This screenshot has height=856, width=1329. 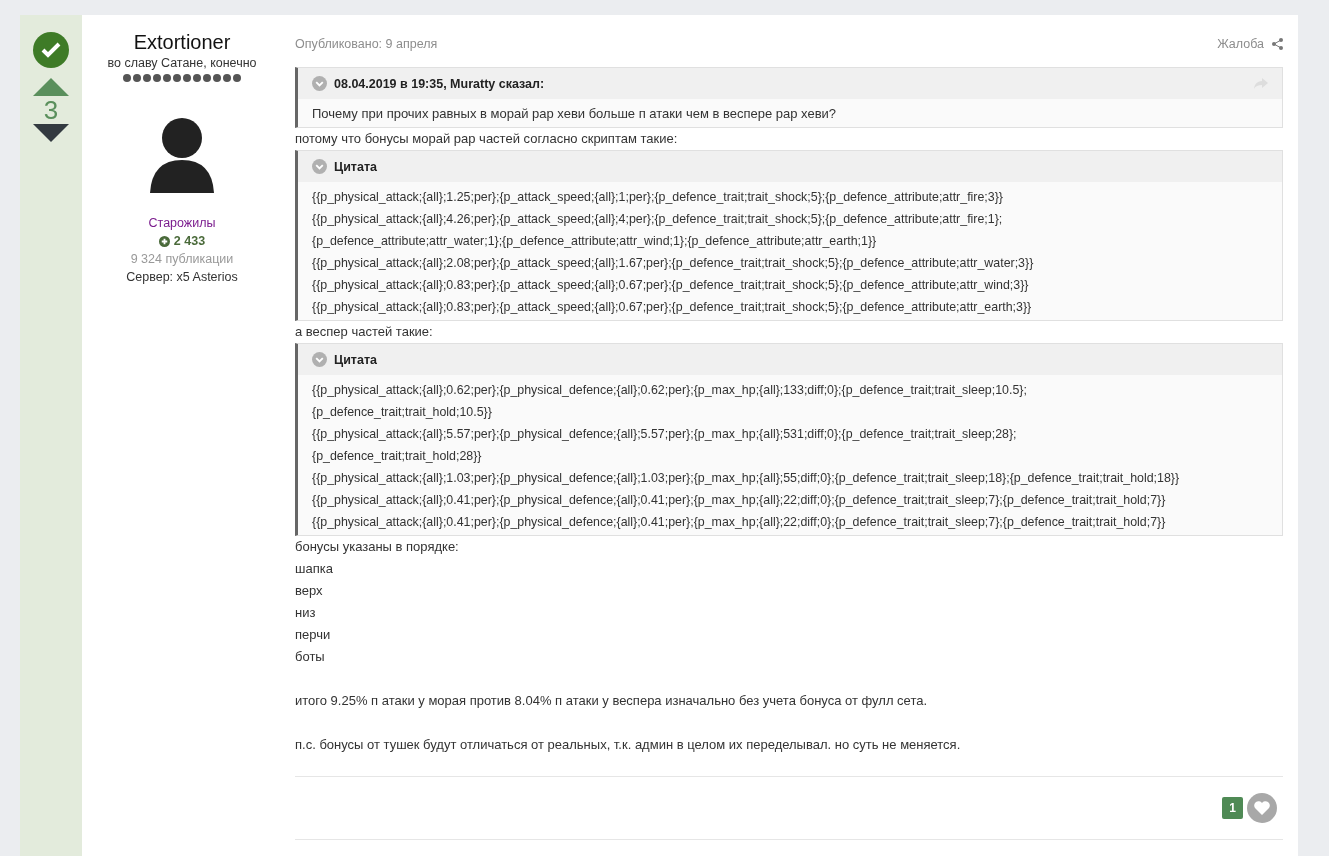 I want to click on quote-text: {{p_physical_attack;{all};0.83;per};{p_attack_speed;{all};0.67;per};{p_defence_trait;trait_shock;5};{p_defence_attribute;attr_earth;3}}, so click(x=672, y=307).